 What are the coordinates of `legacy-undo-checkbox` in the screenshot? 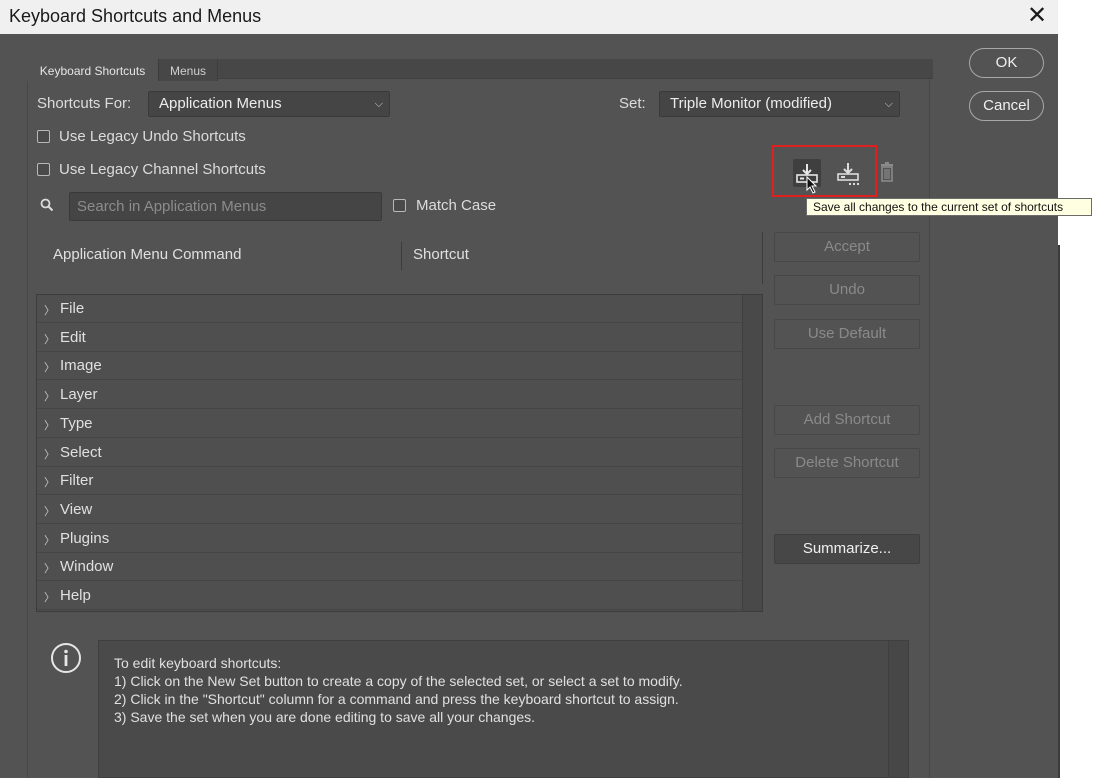 It's located at (43, 136).